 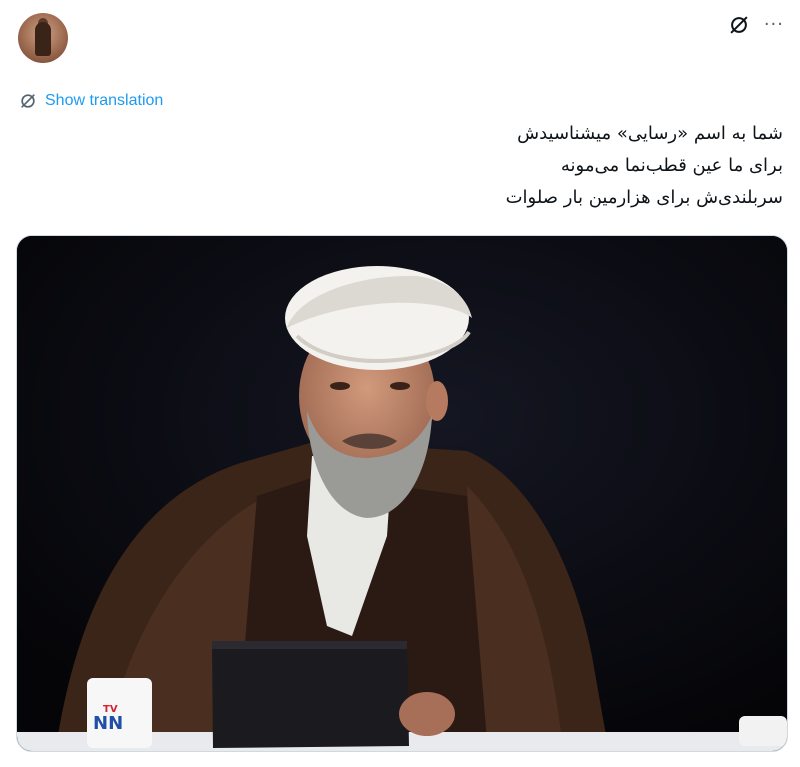 I want to click on more-options-icon: ···, so click(x=774, y=25).